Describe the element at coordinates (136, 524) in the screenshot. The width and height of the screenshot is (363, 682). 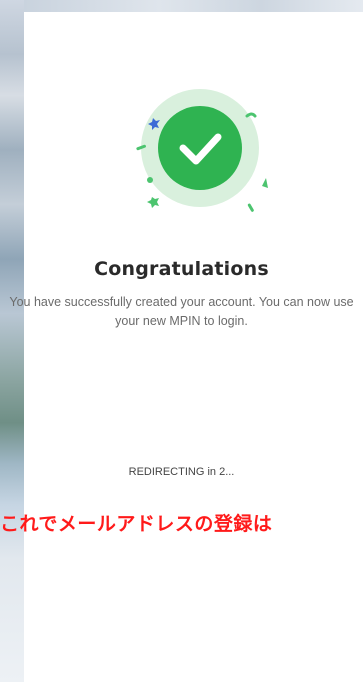
I see `overlay-caption: これでメールアドレスの登録は` at that location.